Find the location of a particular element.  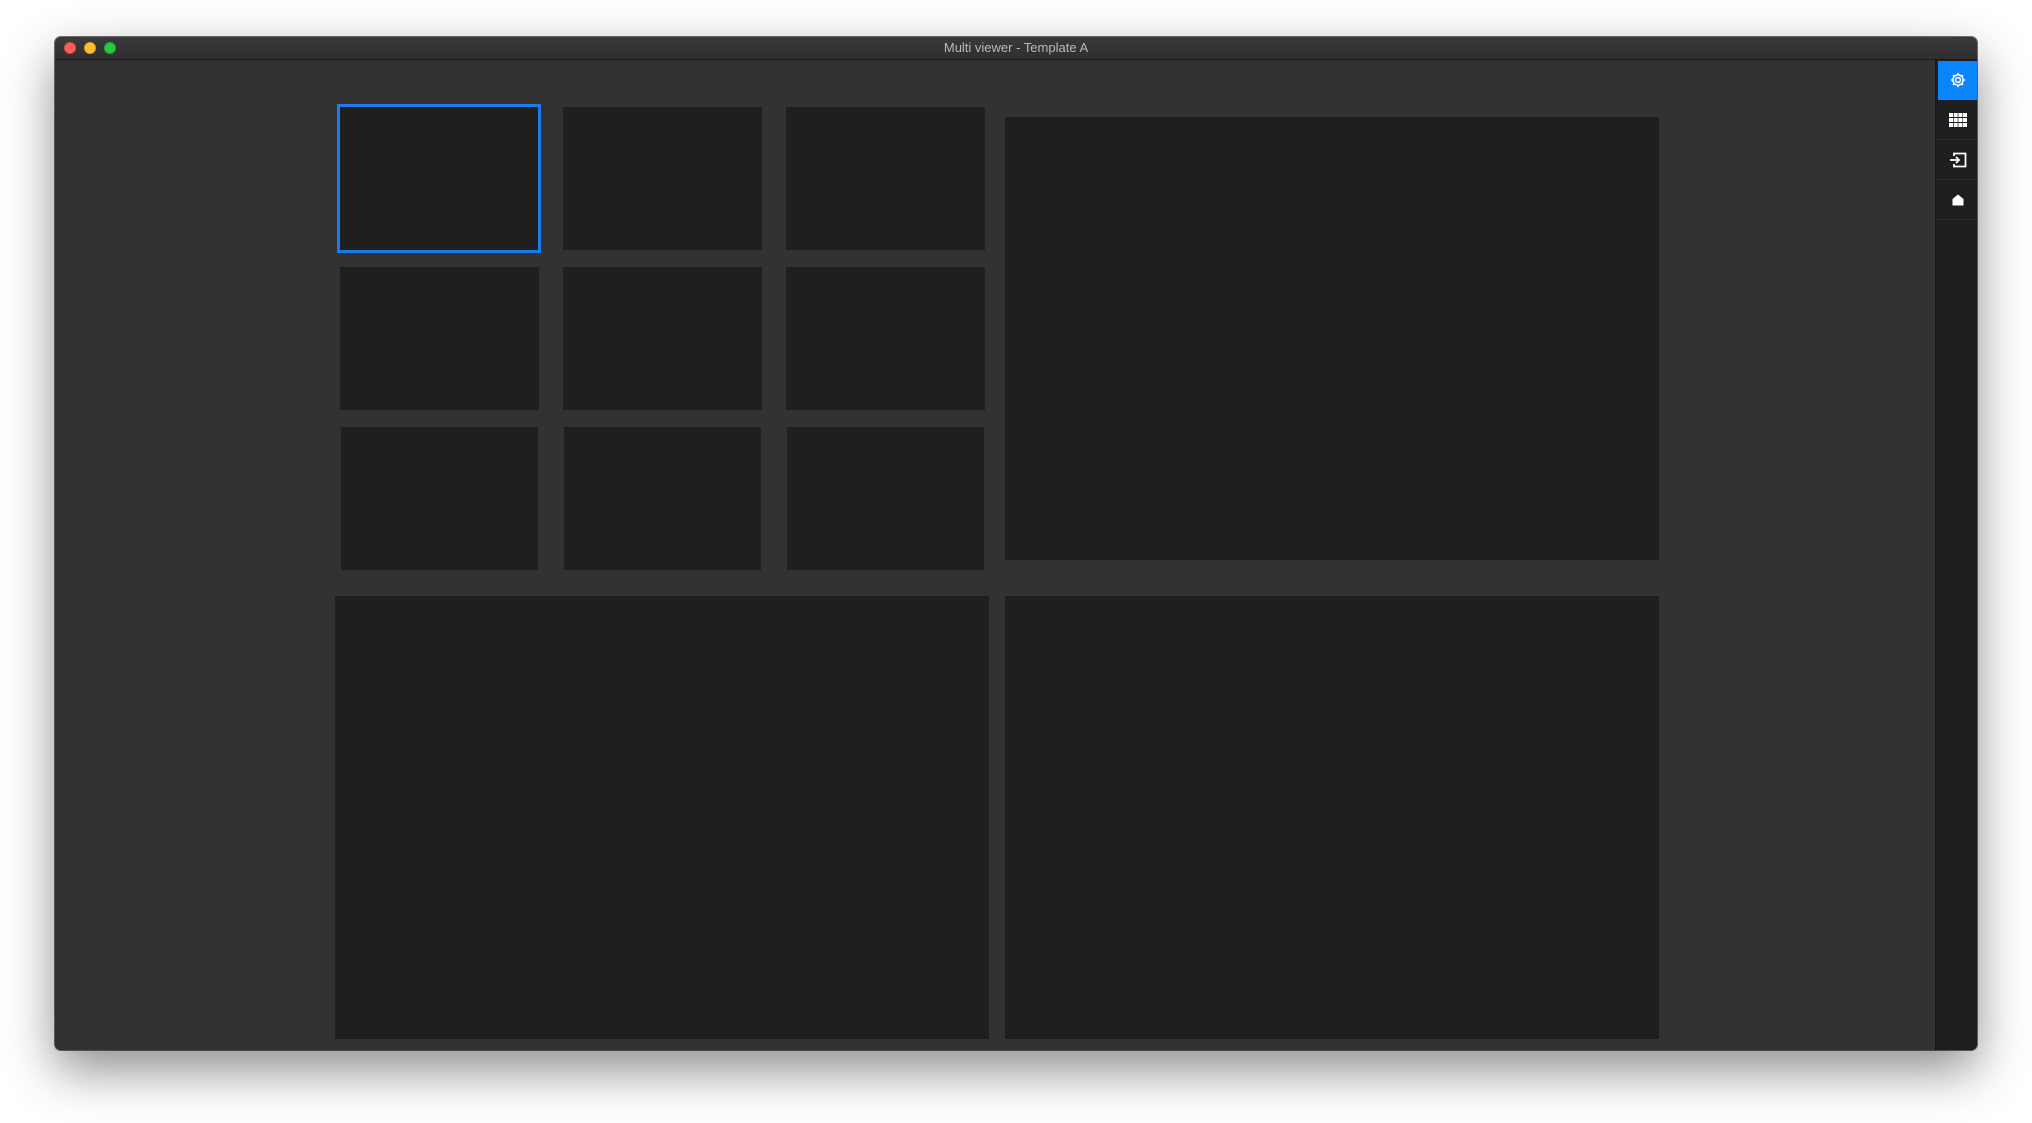

input-source-button is located at coordinates (1957, 160).